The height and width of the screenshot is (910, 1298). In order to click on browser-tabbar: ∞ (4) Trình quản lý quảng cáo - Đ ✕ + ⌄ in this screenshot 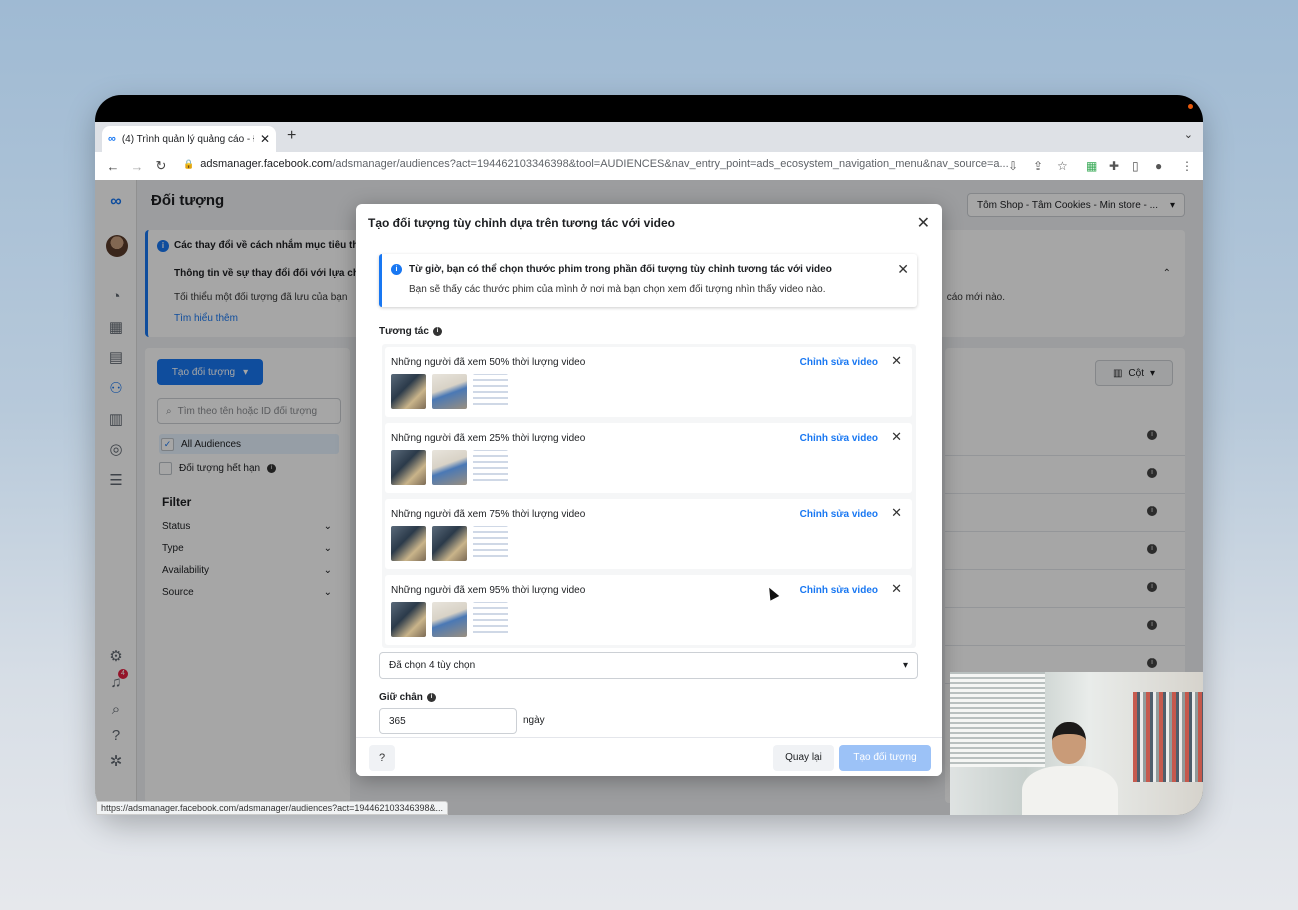, I will do `click(649, 137)`.